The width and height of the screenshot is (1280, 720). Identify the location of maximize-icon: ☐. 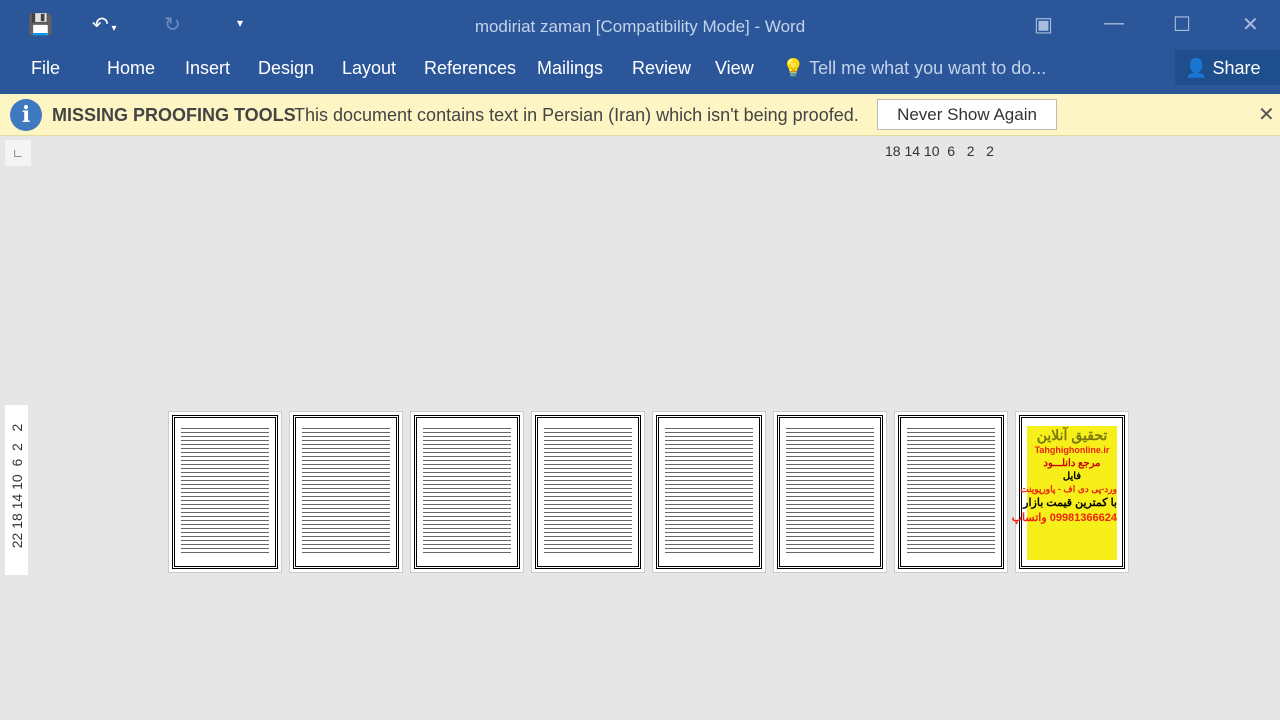
(1182, 24).